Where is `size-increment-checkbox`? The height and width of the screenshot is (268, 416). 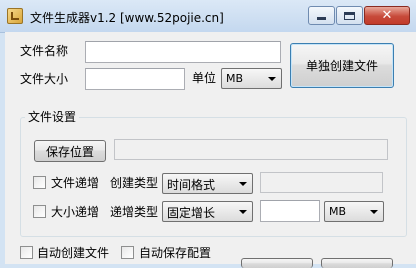 size-increment-checkbox is located at coordinates (39, 211).